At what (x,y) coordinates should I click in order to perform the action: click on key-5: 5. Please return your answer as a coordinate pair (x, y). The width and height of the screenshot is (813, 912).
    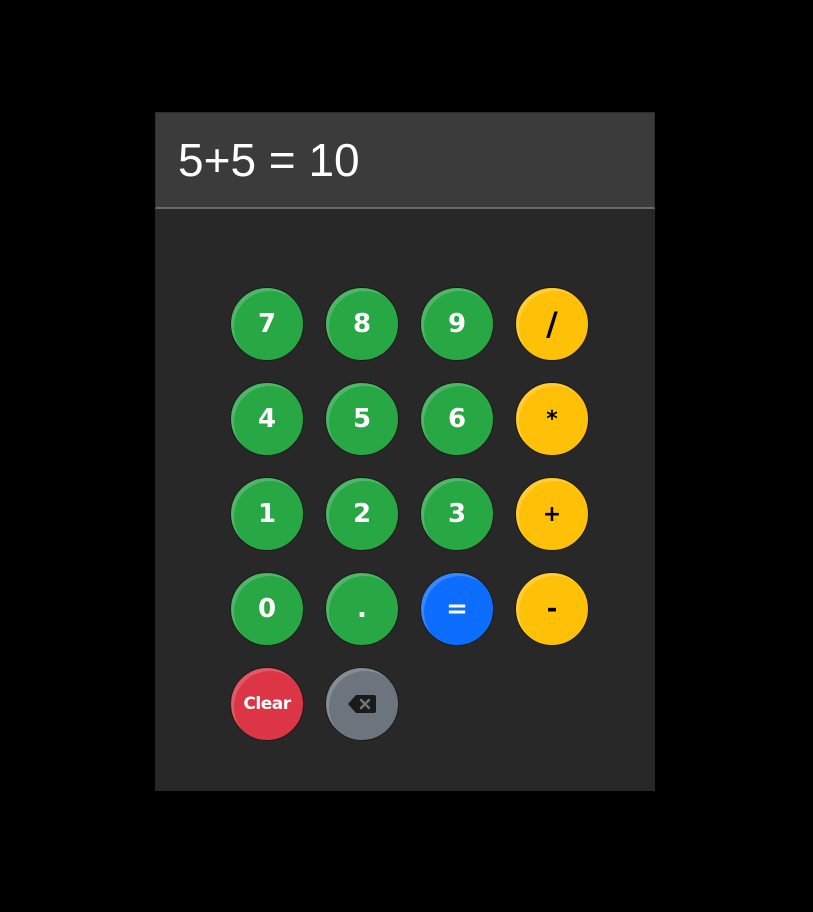
    Looking at the image, I should click on (362, 419).